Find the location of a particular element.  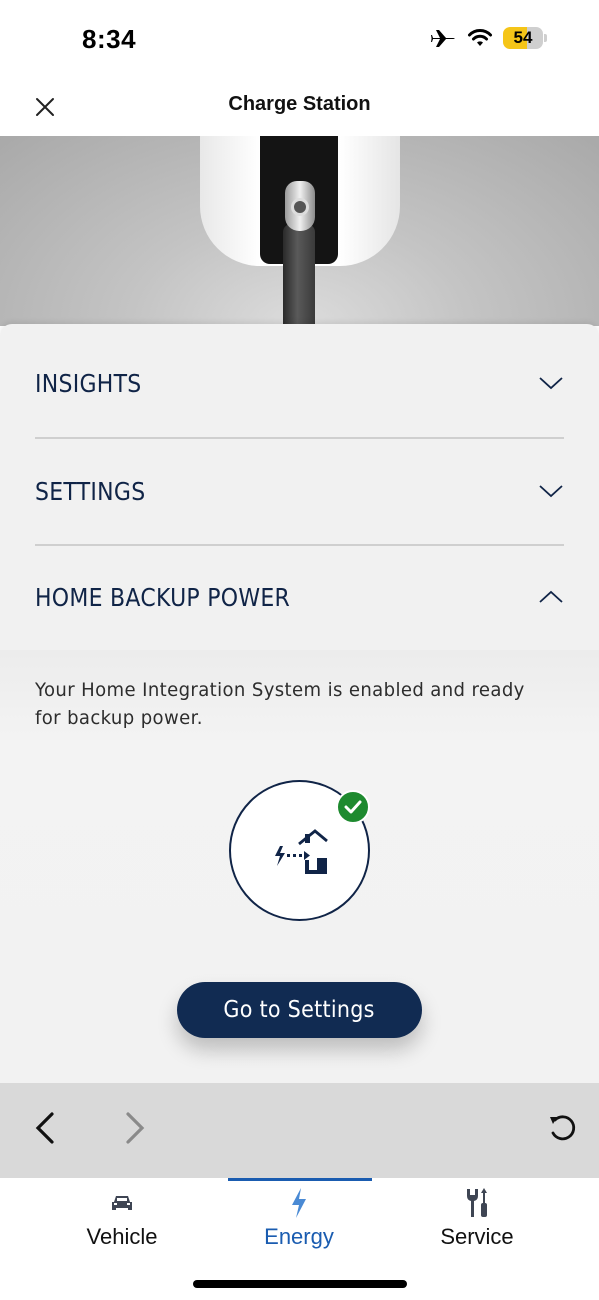

accordion-home-backup-power: HOME BACKUP POWER is located at coordinates (299, 597).